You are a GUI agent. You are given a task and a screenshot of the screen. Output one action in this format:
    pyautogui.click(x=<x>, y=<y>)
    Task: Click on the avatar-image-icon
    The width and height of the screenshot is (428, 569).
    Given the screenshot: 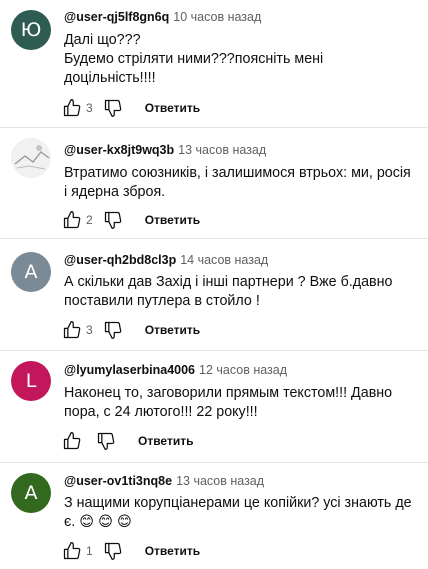 What is the action you would take?
    pyautogui.click(x=31, y=158)
    